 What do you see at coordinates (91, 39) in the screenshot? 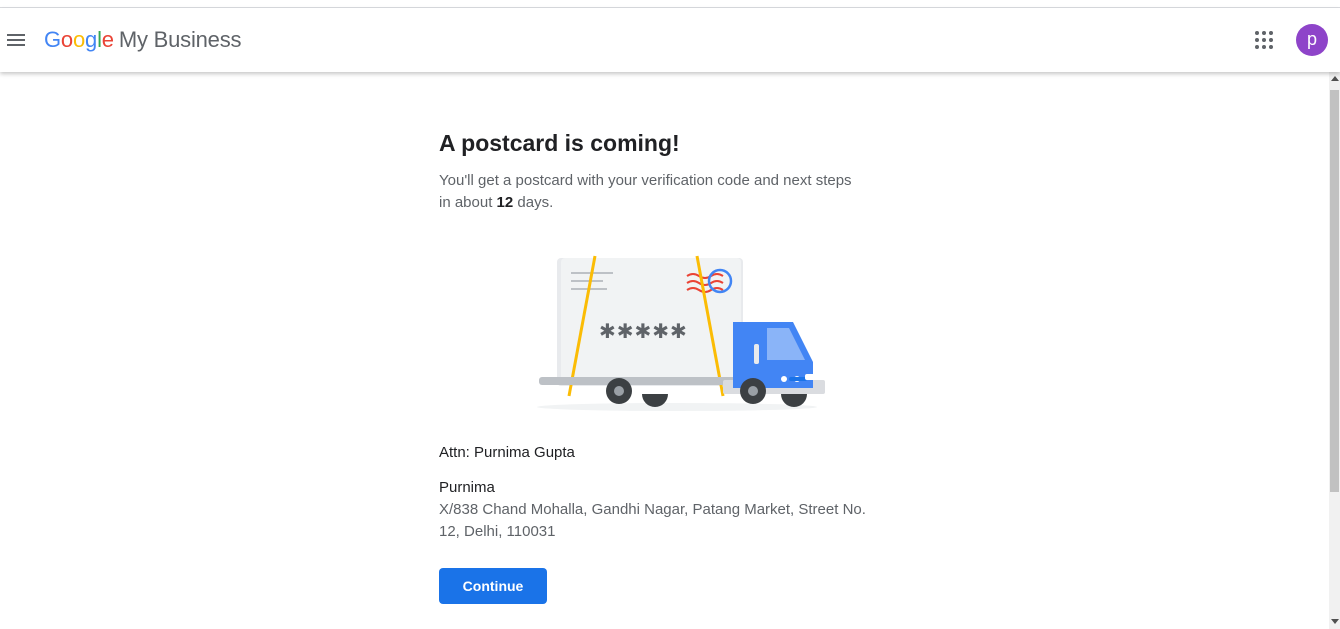
I see `logo-letter: g` at bounding box center [91, 39].